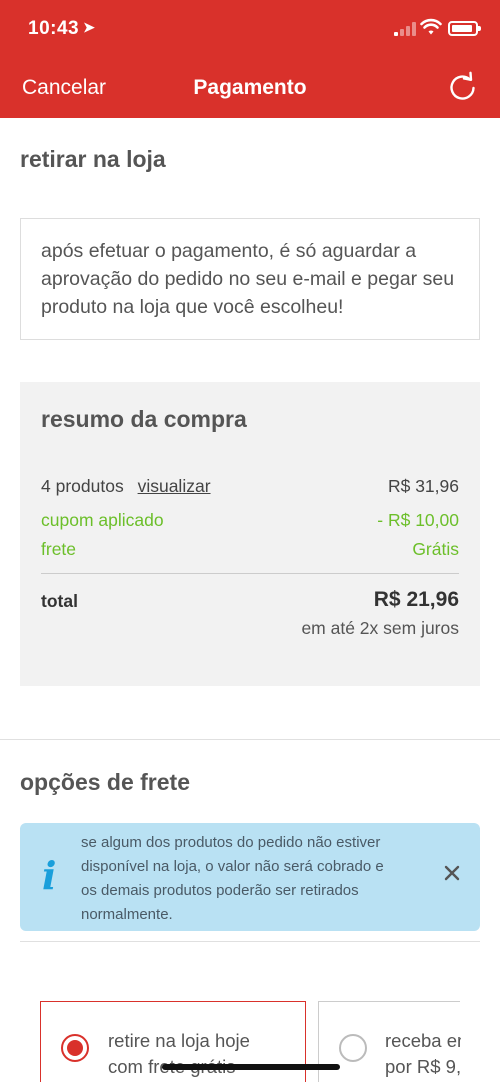  I want to click on products-value: R$ 31,96, so click(423, 486).